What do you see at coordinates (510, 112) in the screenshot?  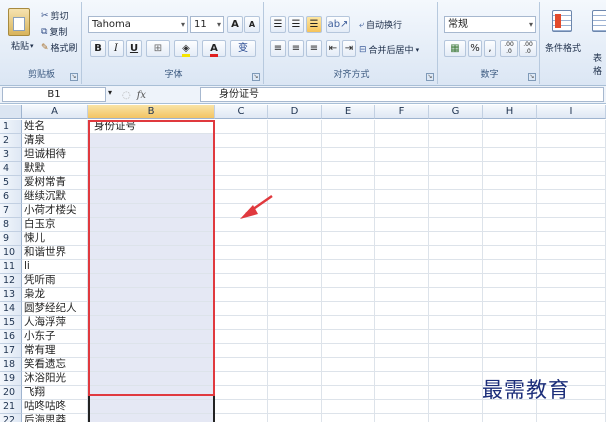 I see `column-header-h: H` at bounding box center [510, 112].